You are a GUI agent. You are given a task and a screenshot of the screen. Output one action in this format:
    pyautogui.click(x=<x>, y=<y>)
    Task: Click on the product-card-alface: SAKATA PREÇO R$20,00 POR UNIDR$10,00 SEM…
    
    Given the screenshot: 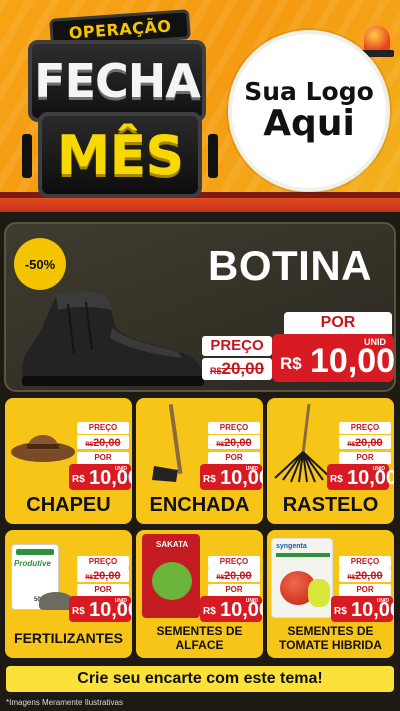 What is the action you would take?
    pyautogui.click(x=199, y=594)
    